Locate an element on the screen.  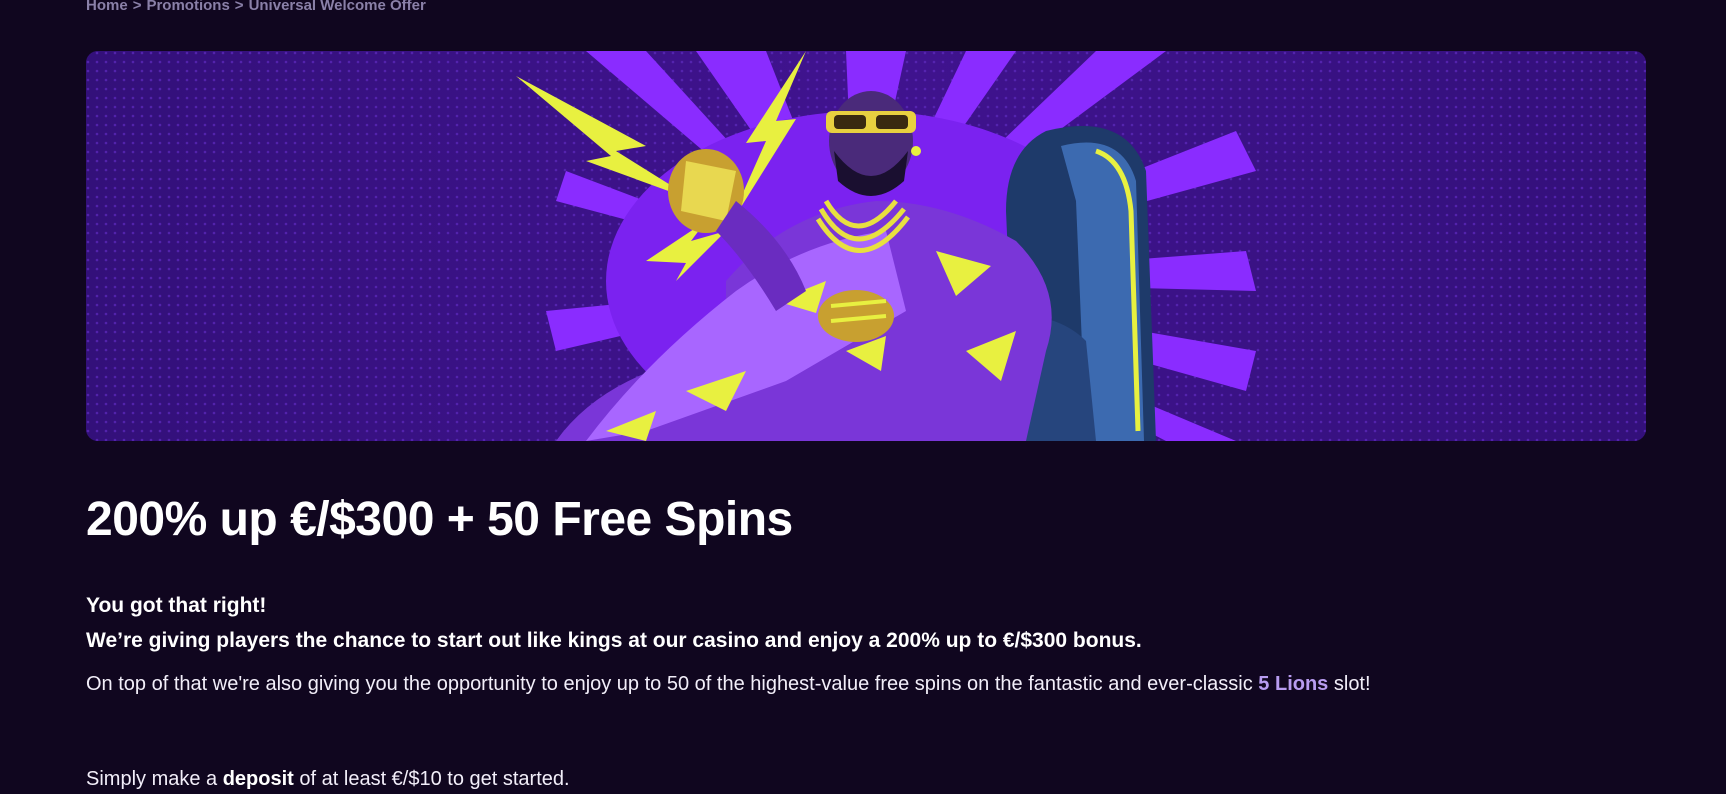
breadcrumb: Home > Promotions > Universal Welcome Offer is located at coordinates (256, 7).